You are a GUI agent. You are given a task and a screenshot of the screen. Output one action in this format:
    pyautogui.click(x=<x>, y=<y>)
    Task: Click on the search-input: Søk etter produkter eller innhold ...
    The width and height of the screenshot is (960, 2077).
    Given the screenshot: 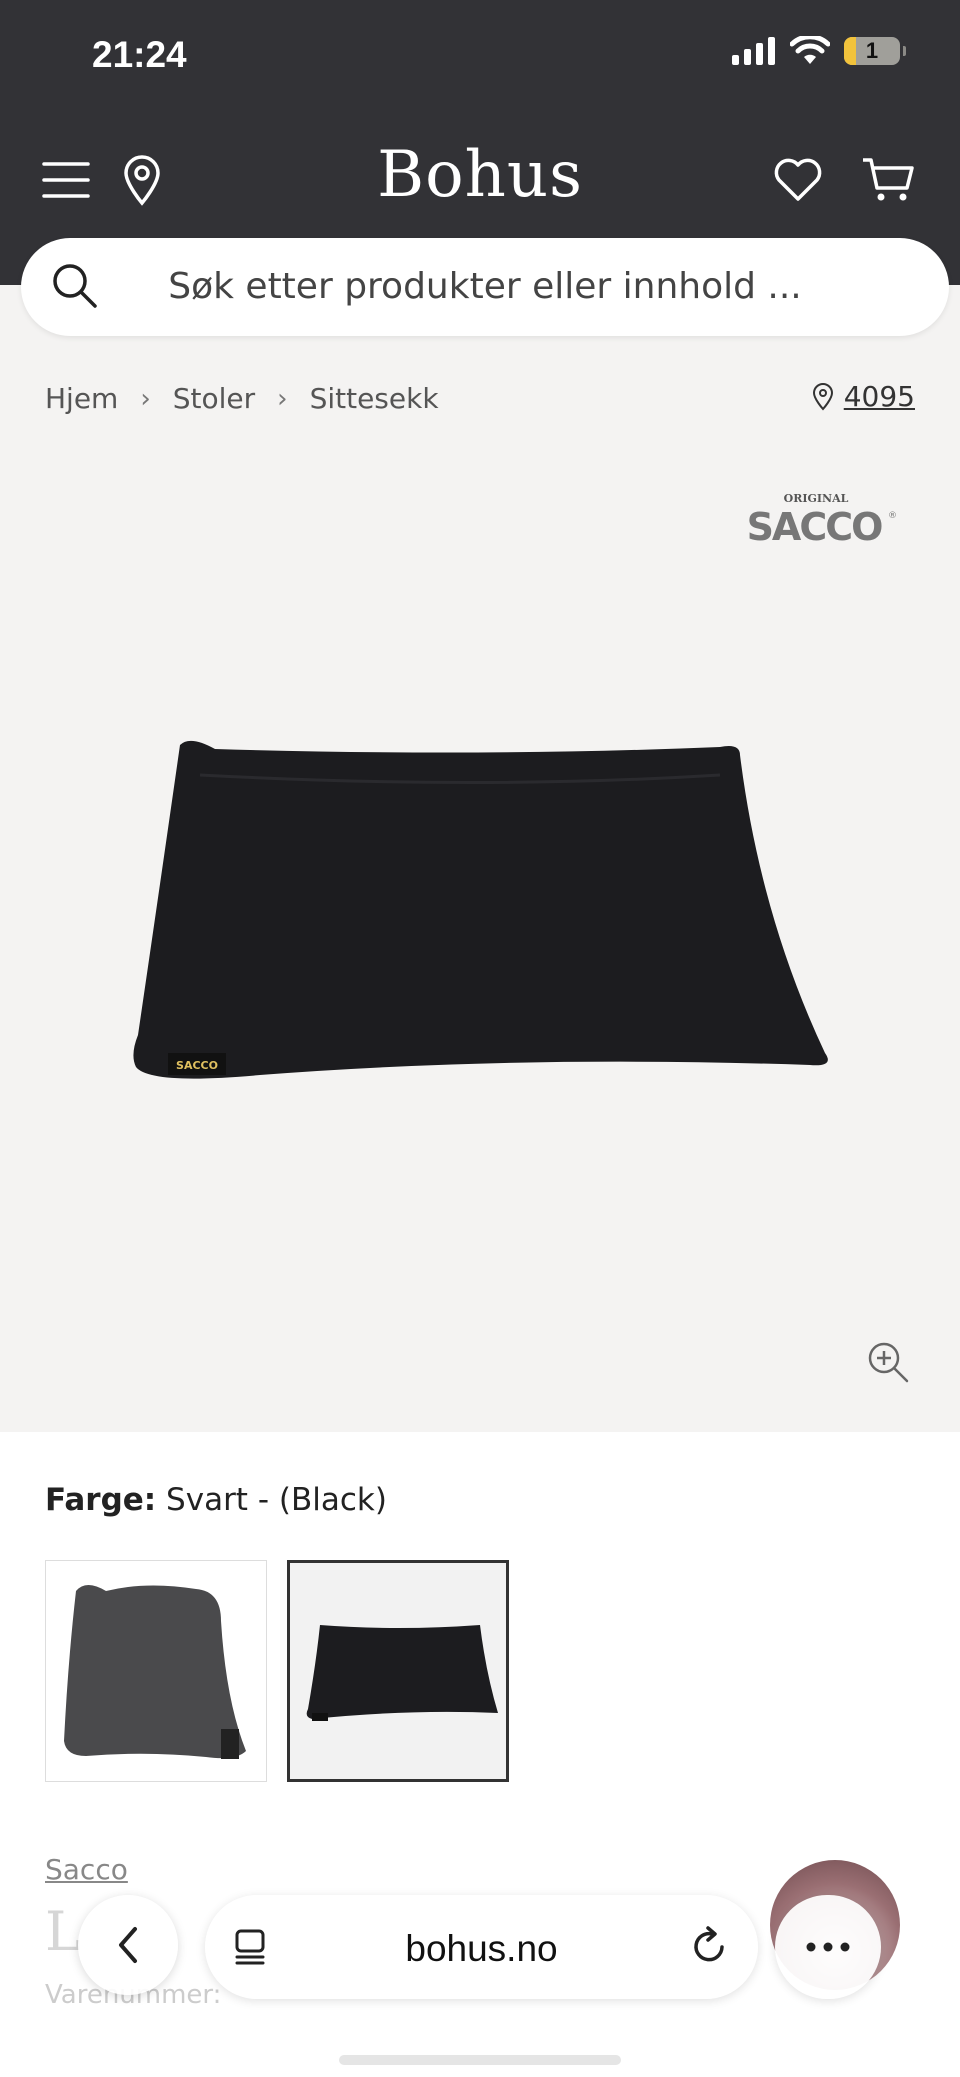 What is the action you would take?
    pyautogui.click(x=485, y=287)
    